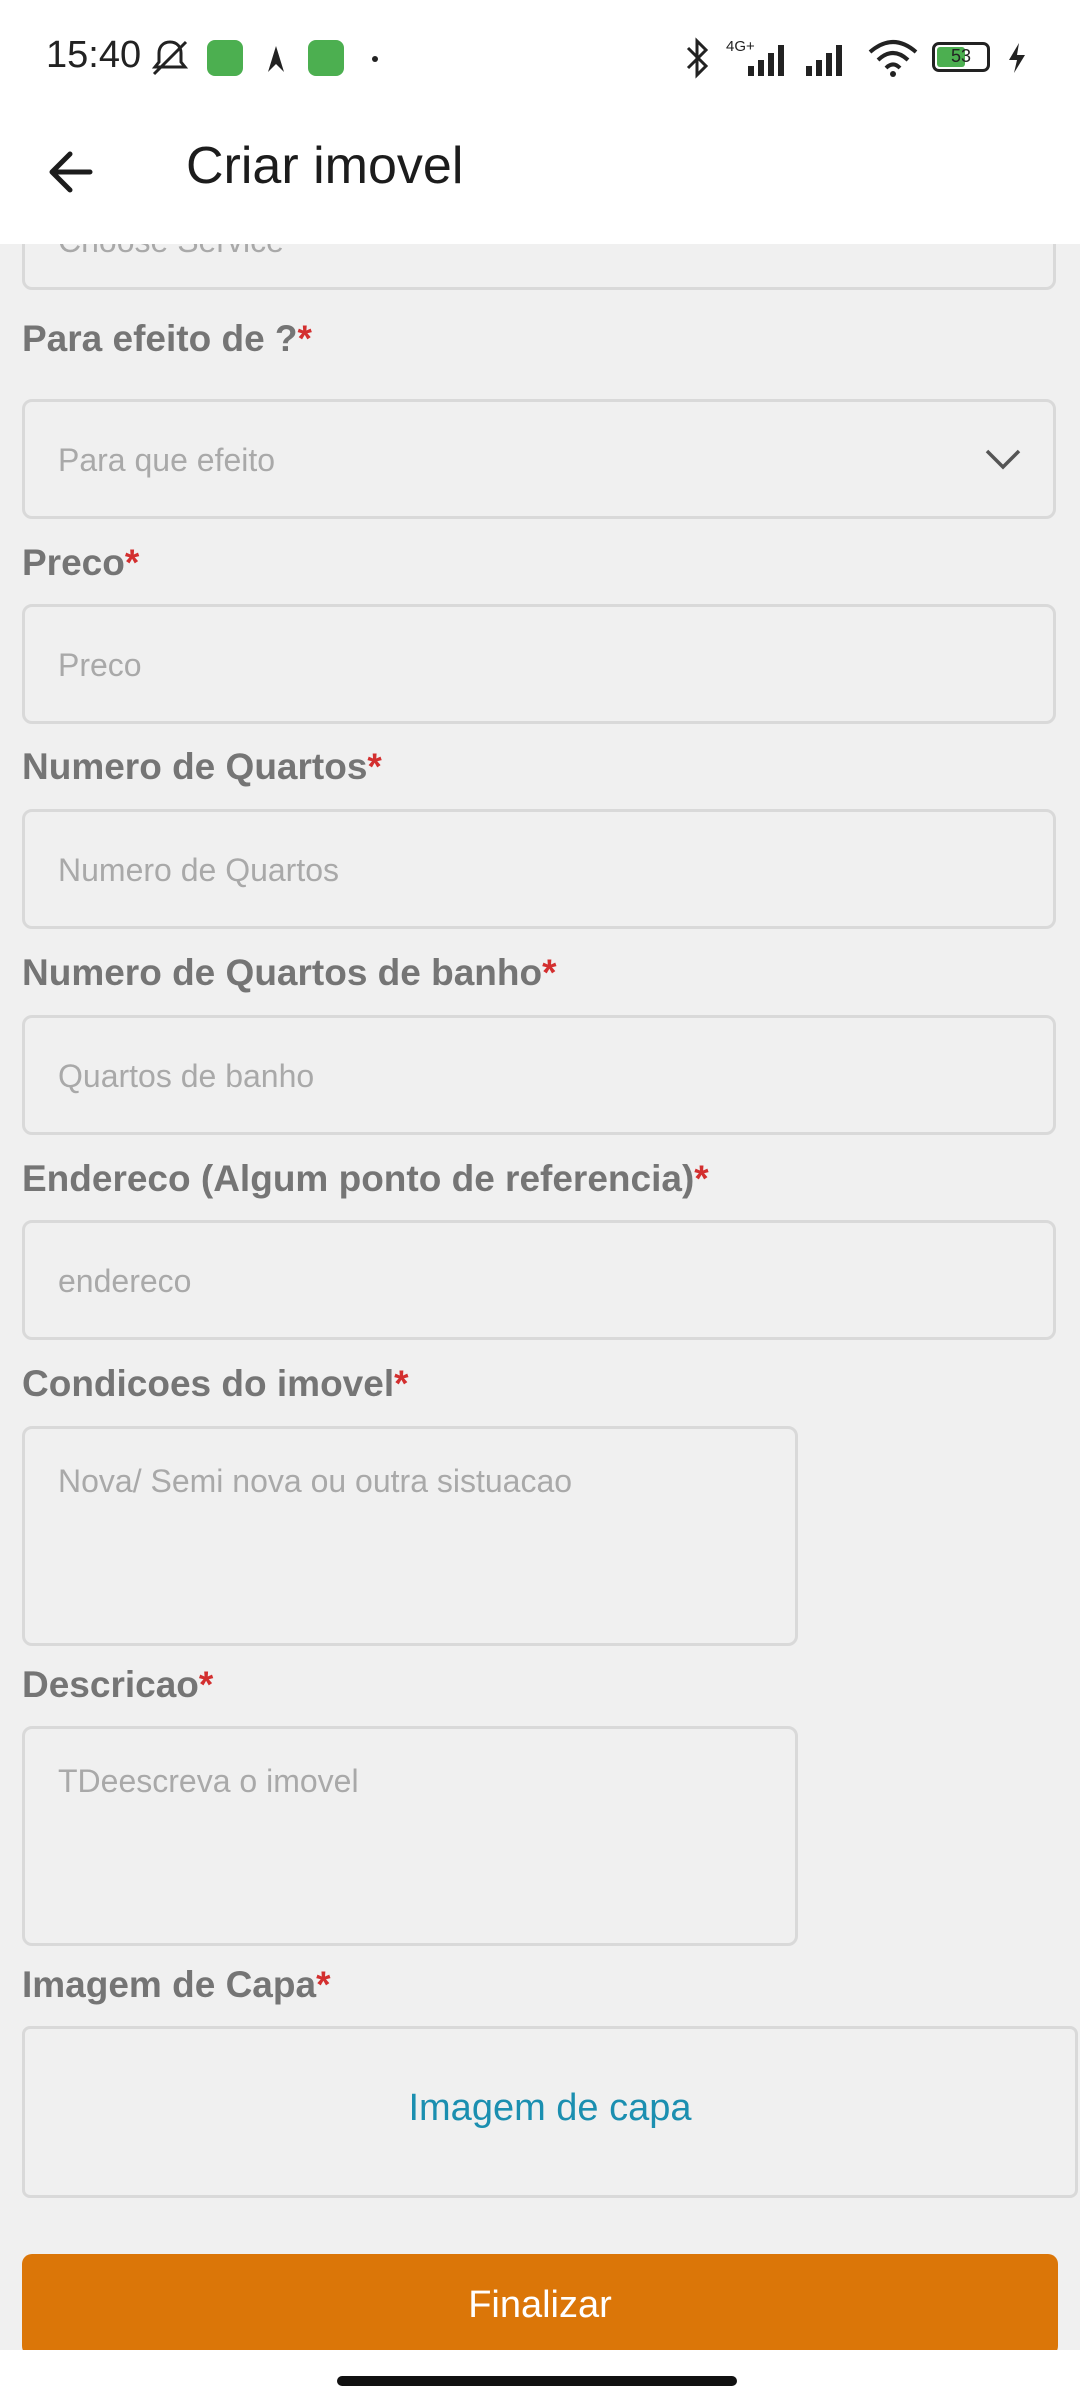 The height and width of the screenshot is (2400, 1080). What do you see at coordinates (208, 1781) in the screenshot?
I see `description-placeholder: TDeescreva o imovel` at bounding box center [208, 1781].